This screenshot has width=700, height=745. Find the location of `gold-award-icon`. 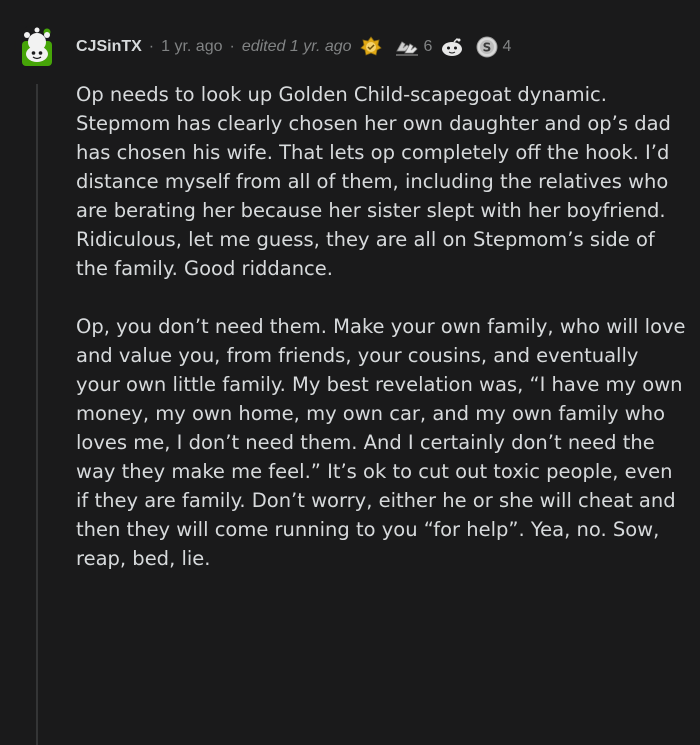

gold-award-icon is located at coordinates (370, 46).